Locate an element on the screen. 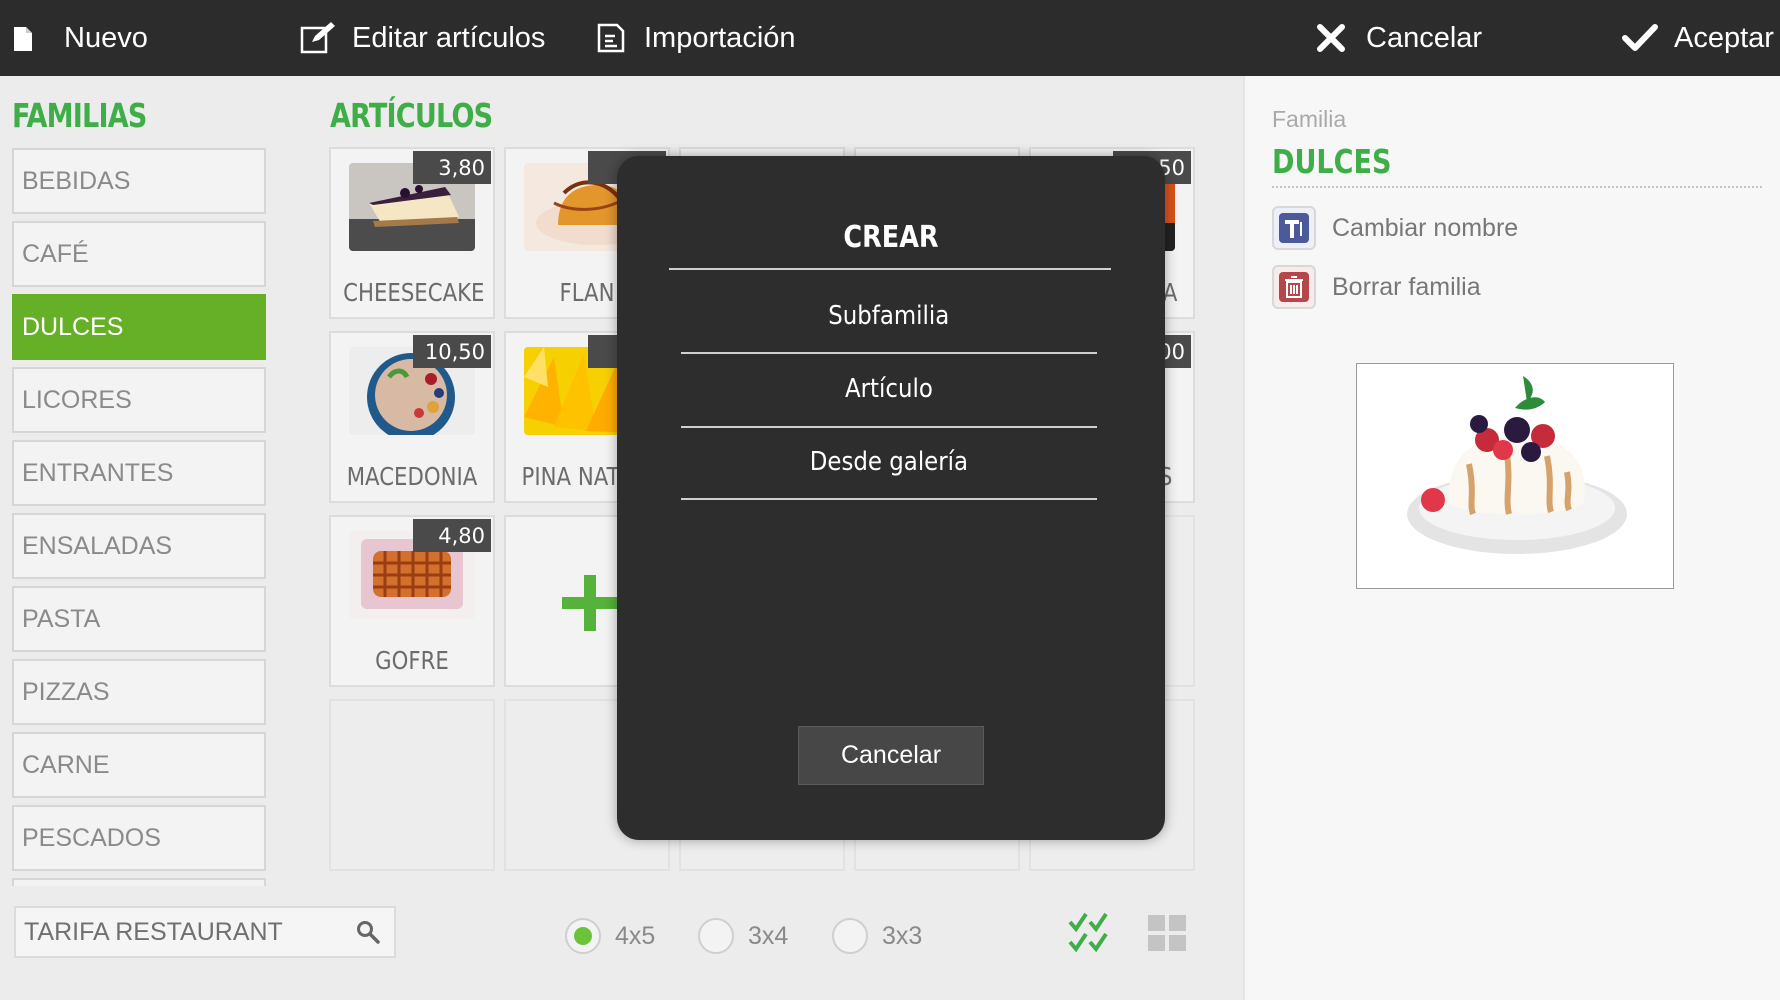 The image size is (1780, 1000). checkmark-icon is located at coordinates (1640, 37).